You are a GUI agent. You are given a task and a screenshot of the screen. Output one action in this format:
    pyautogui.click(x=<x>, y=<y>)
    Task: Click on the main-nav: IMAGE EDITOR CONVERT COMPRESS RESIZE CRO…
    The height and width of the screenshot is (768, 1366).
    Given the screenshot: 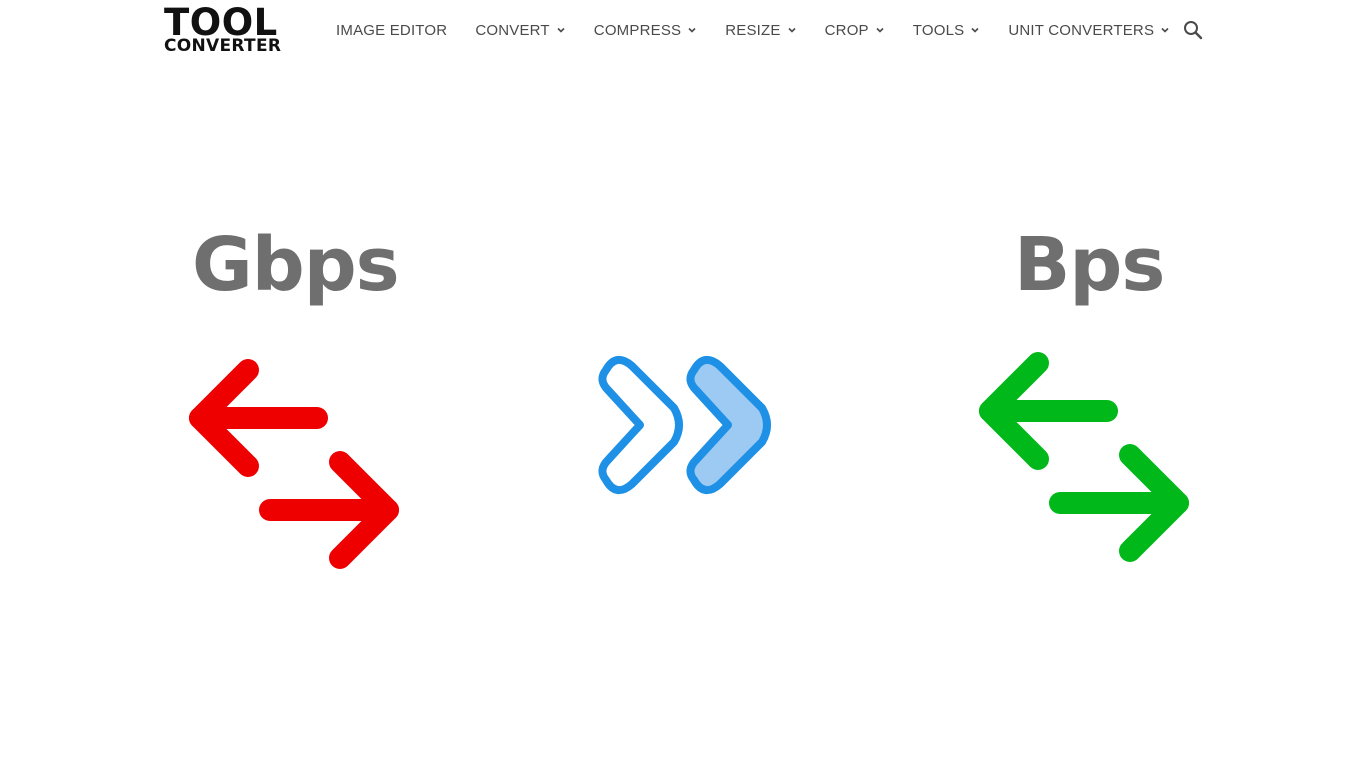 What is the action you would take?
    pyautogui.click(x=767, y=30)
    